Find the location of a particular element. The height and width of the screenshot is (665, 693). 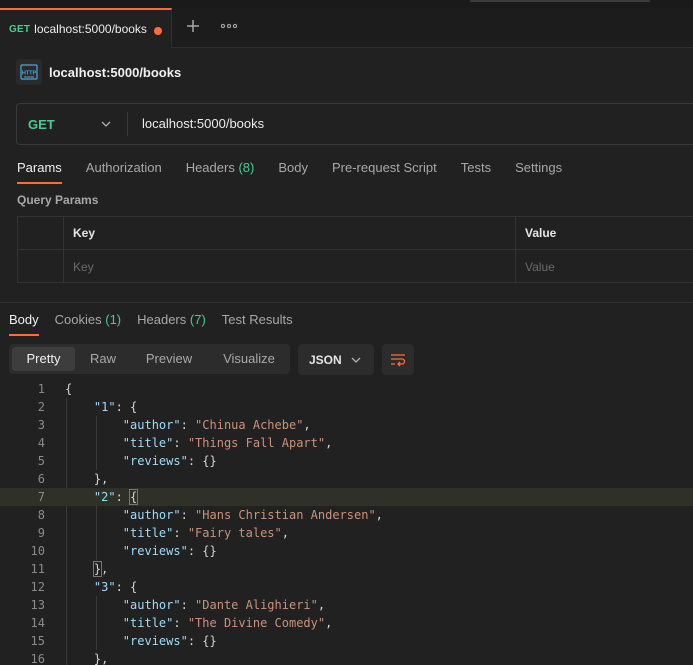

url-bar: GET localhost:5000/books is located at coordinates (354, 124).